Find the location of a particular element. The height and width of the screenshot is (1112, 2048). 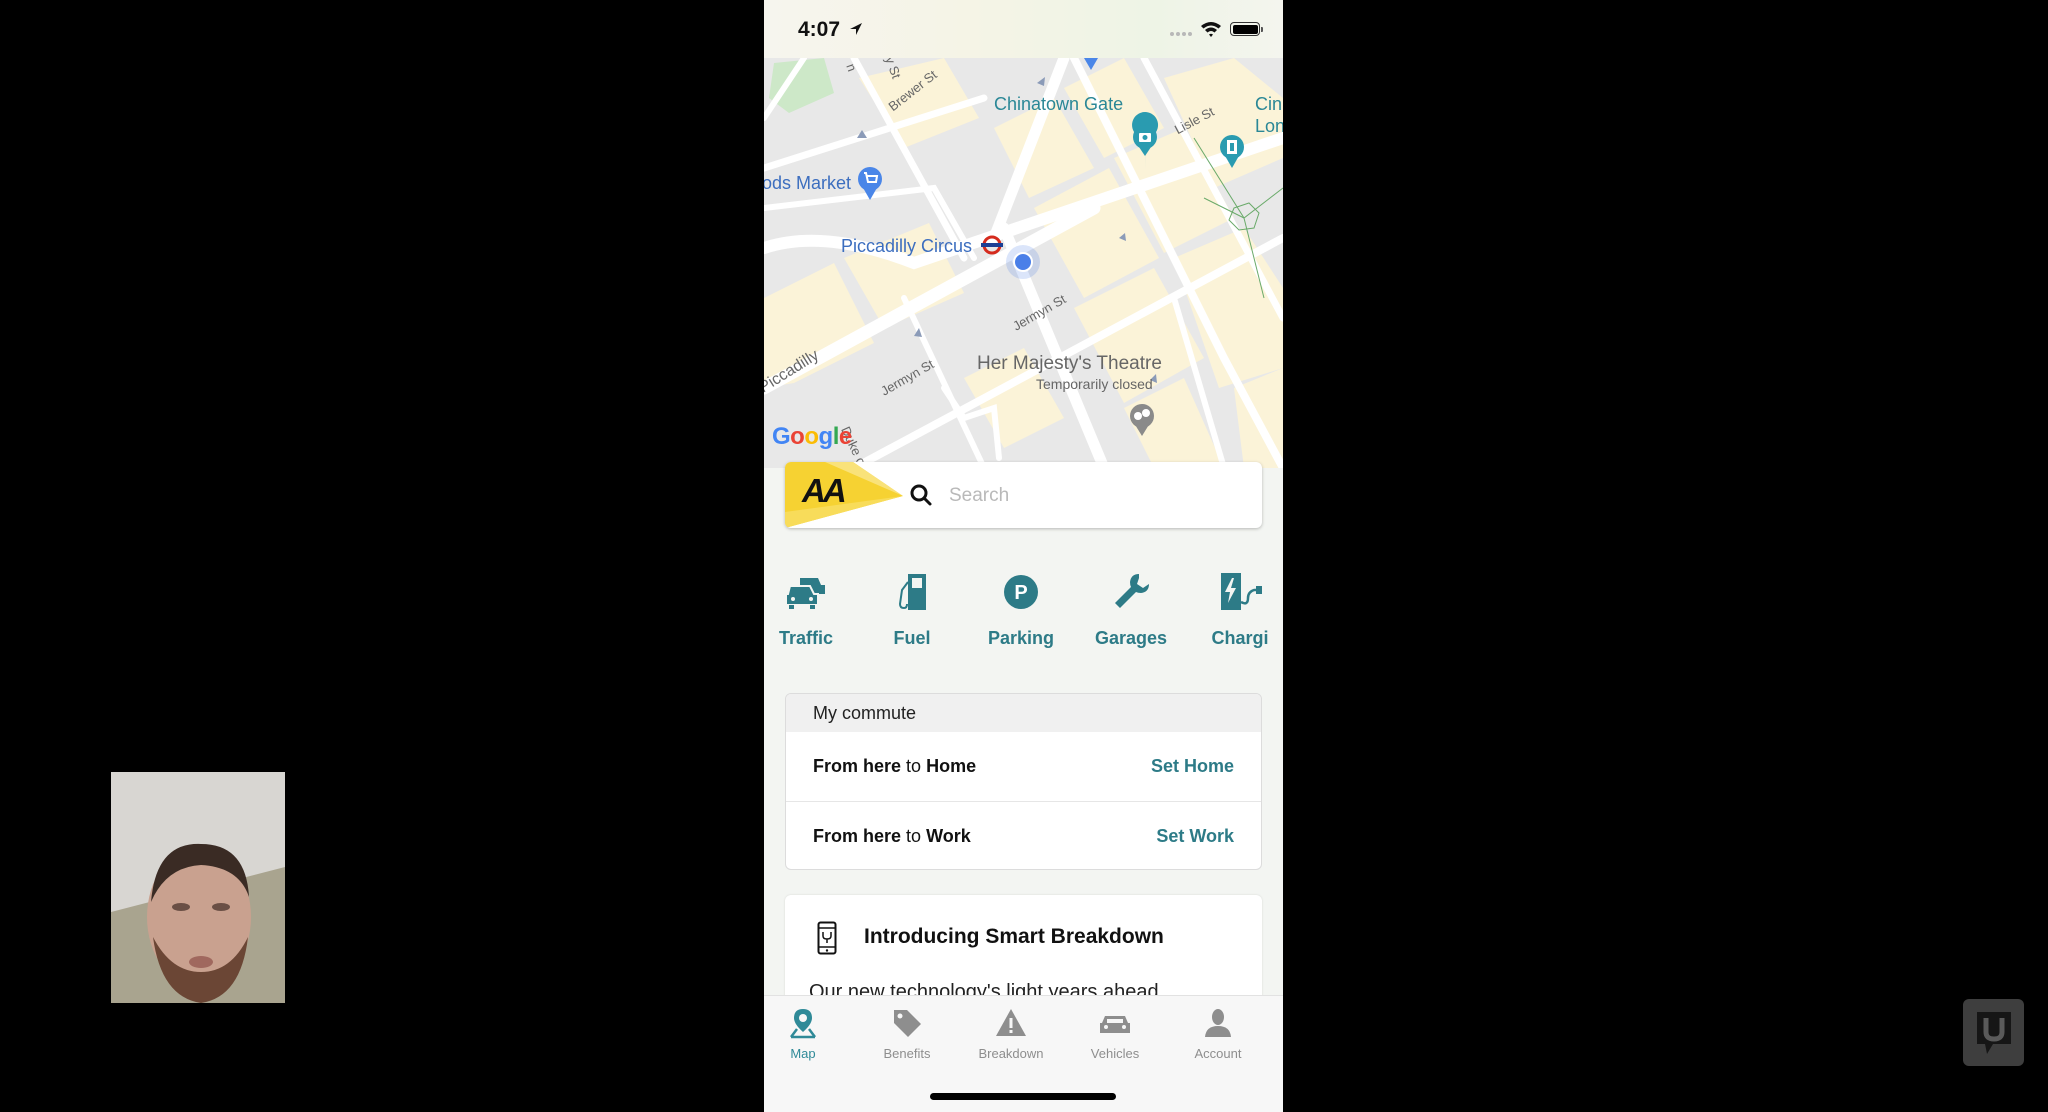

map-pin-icon is located at coordinates (803, 1024).